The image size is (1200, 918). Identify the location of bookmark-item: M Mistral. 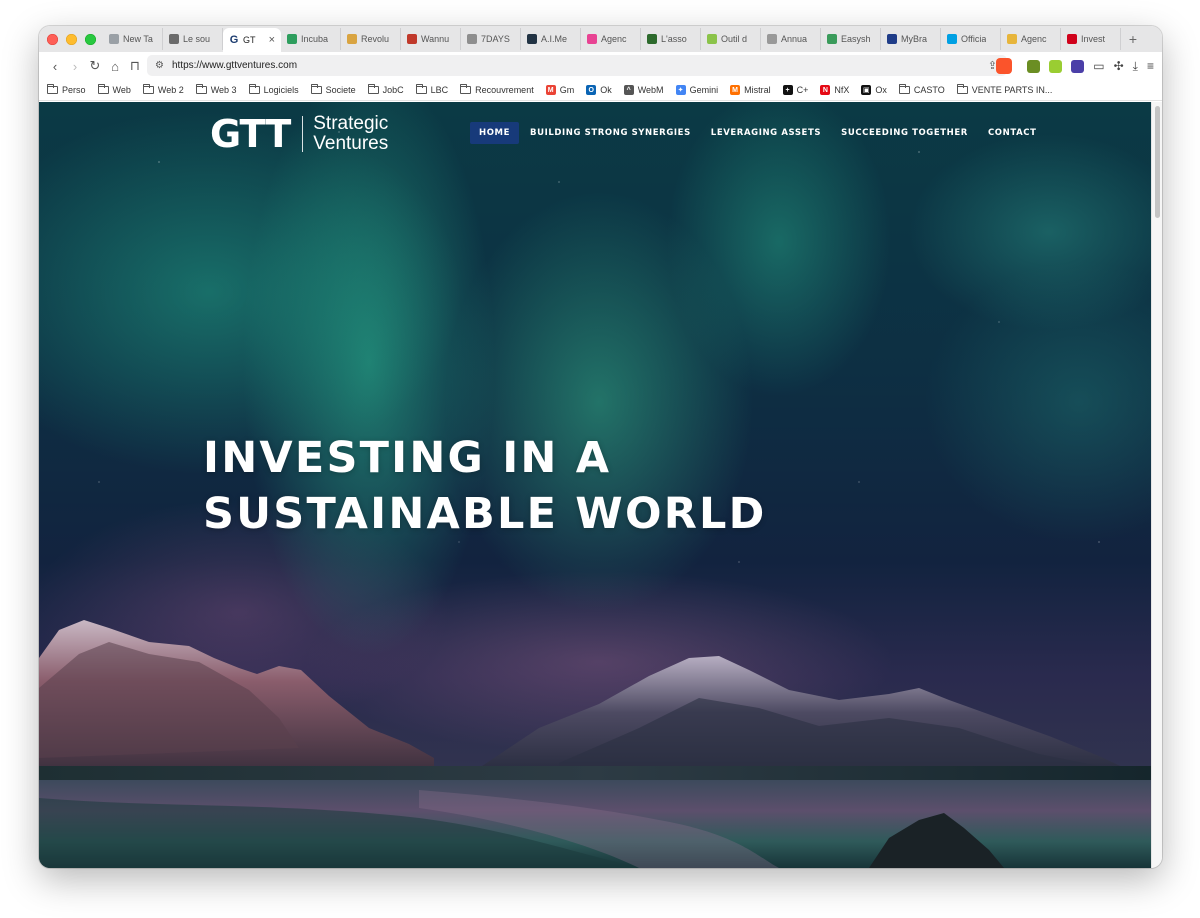
(750, 90).